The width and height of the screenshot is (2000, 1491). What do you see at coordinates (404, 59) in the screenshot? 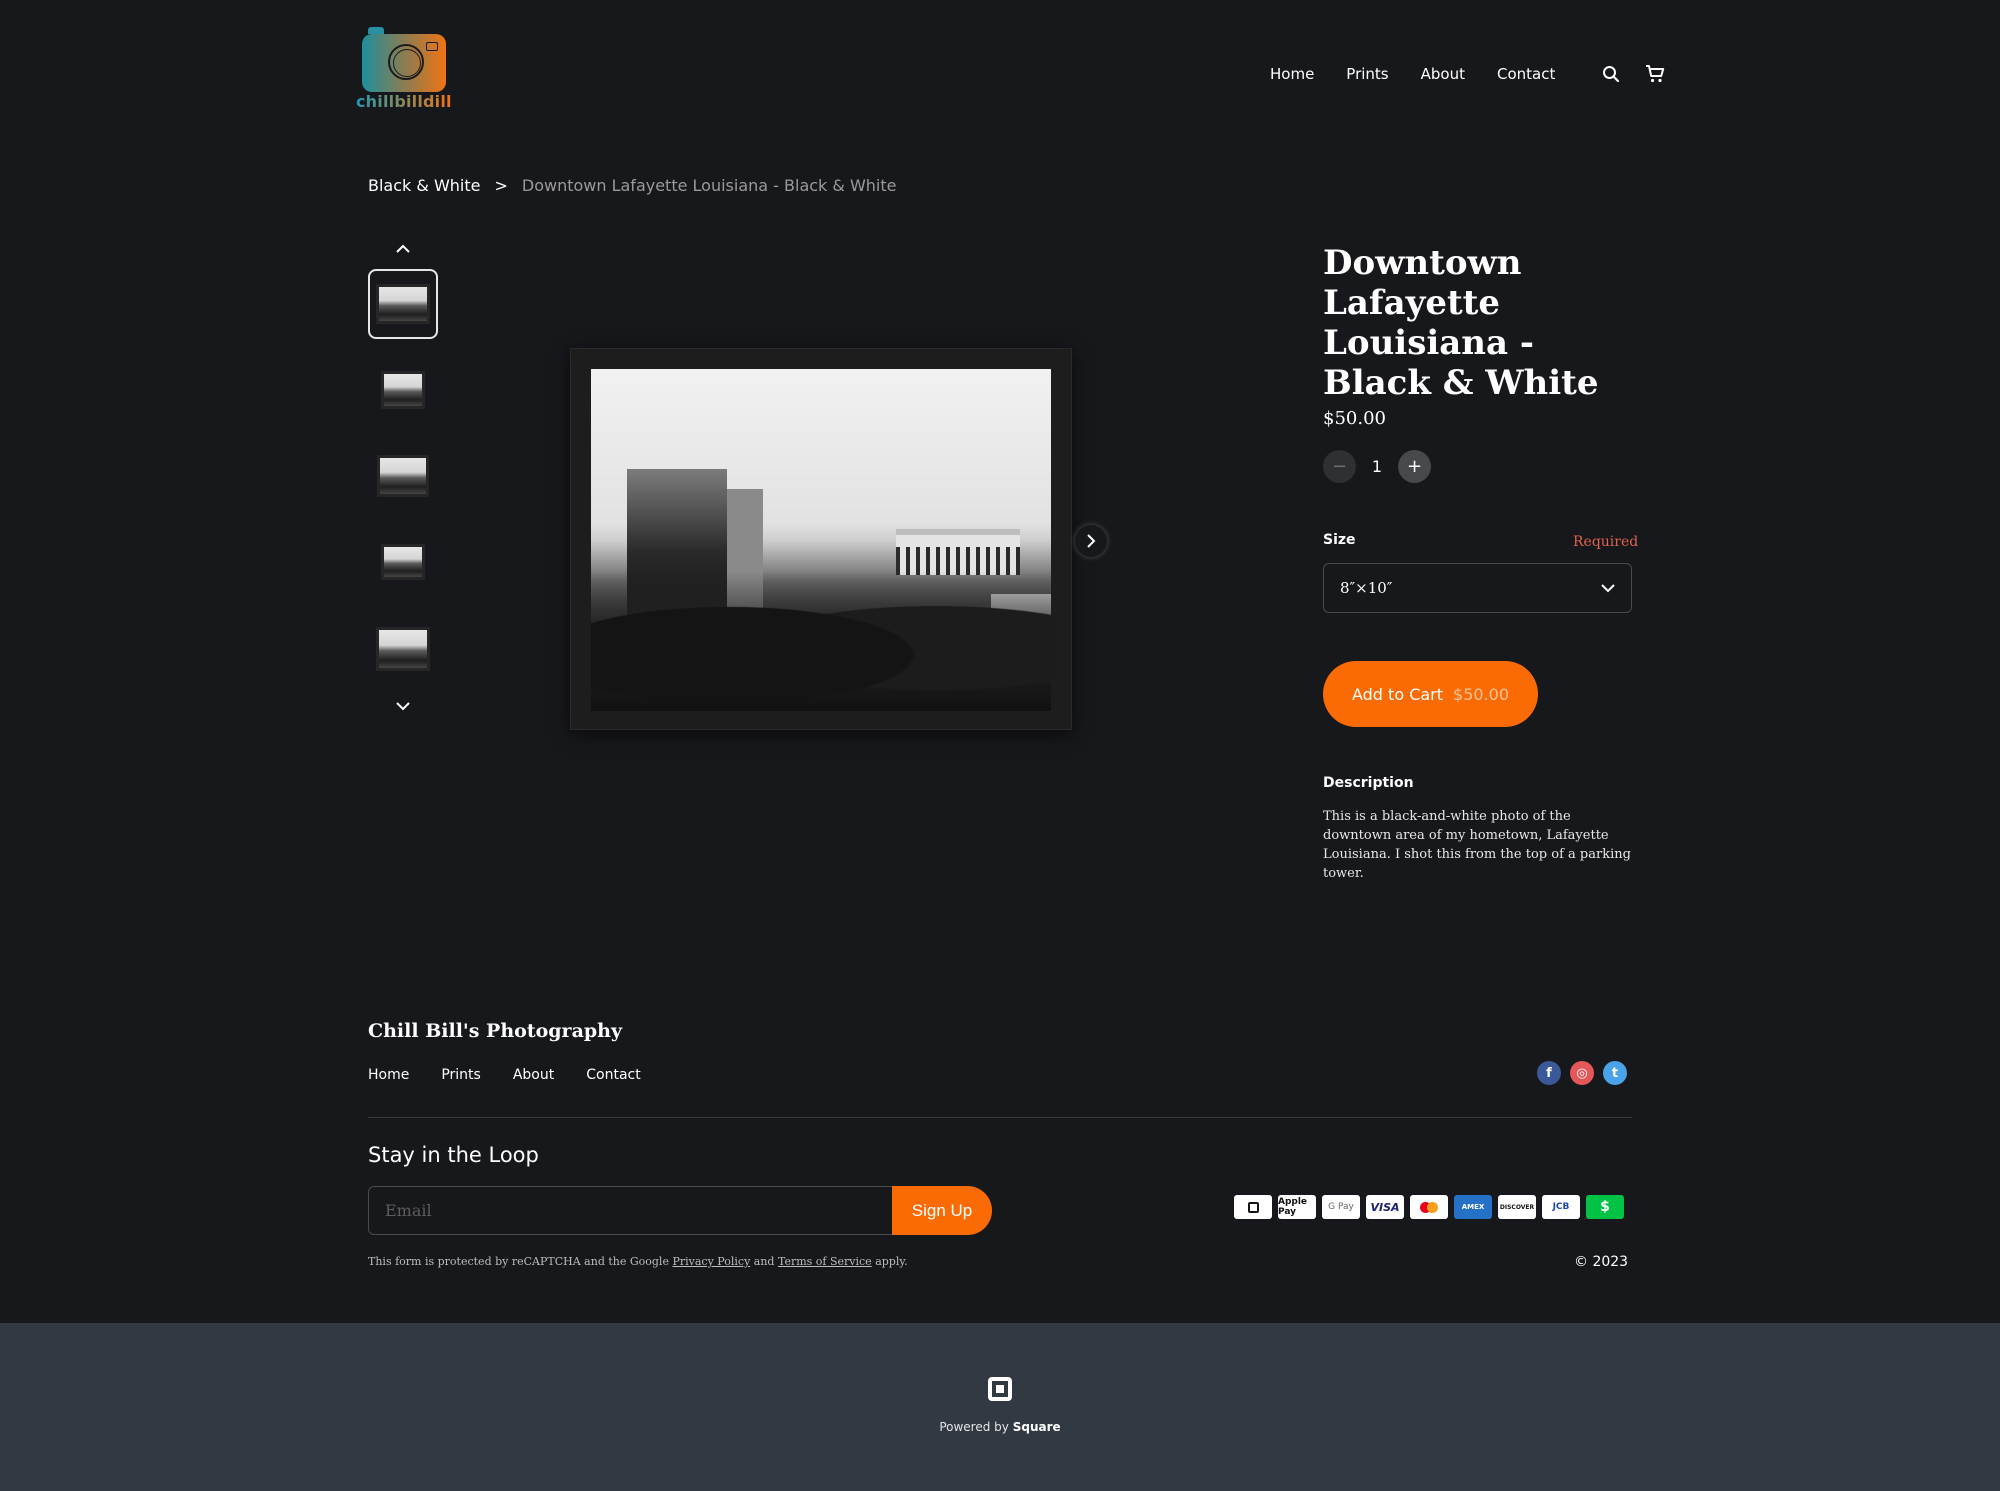
I see `camera-logo-icon` at bounding box center [404, 59].